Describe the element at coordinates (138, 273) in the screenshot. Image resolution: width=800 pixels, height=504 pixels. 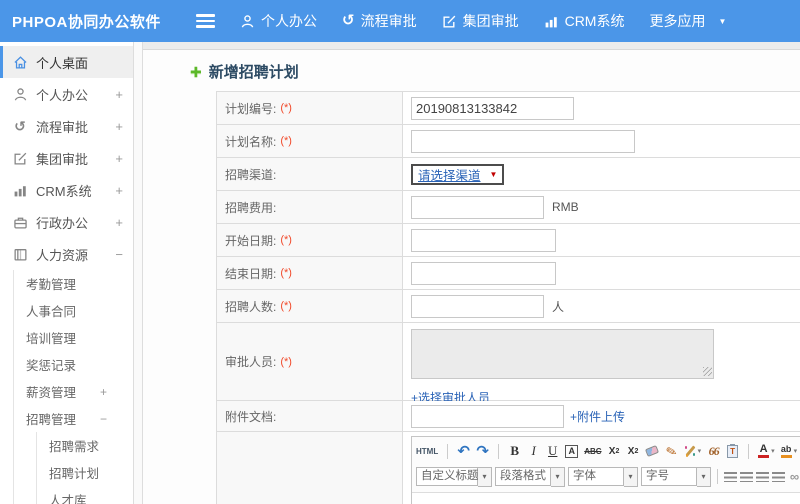
I see `sidebar-scrollbar-gutter` at that location.